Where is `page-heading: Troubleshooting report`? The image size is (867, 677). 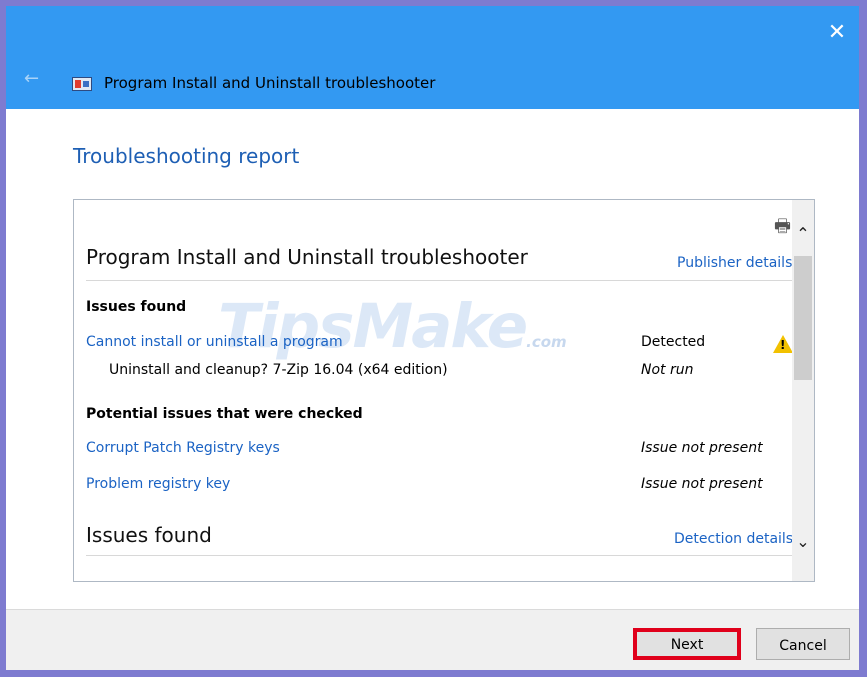
page-heading: Troubleshooting report is located at coordinates (186, 156).